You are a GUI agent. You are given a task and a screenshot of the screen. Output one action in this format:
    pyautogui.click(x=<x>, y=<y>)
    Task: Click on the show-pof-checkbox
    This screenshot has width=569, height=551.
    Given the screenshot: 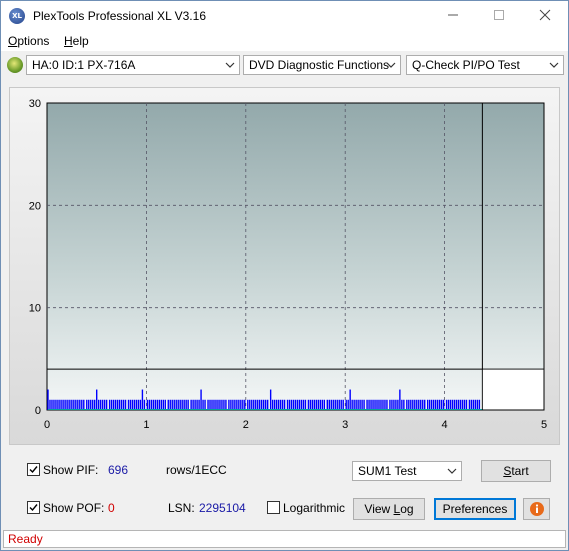 What is the action you would take?
    pyautogui.click(x=33, y=507)
    